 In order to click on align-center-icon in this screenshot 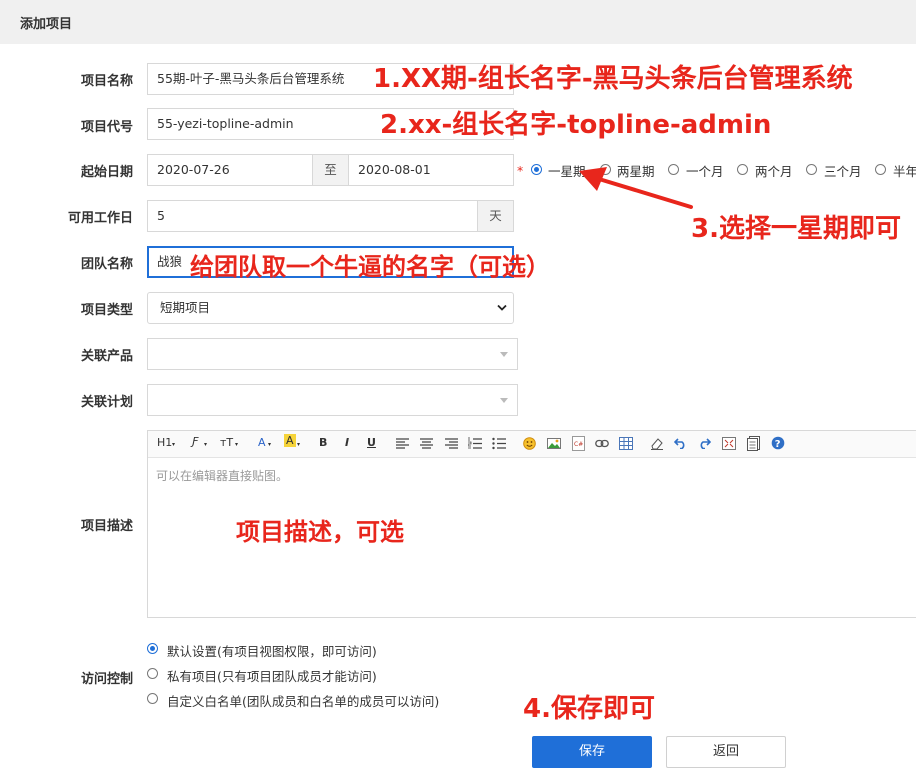, I will do `click(426, 443)`.